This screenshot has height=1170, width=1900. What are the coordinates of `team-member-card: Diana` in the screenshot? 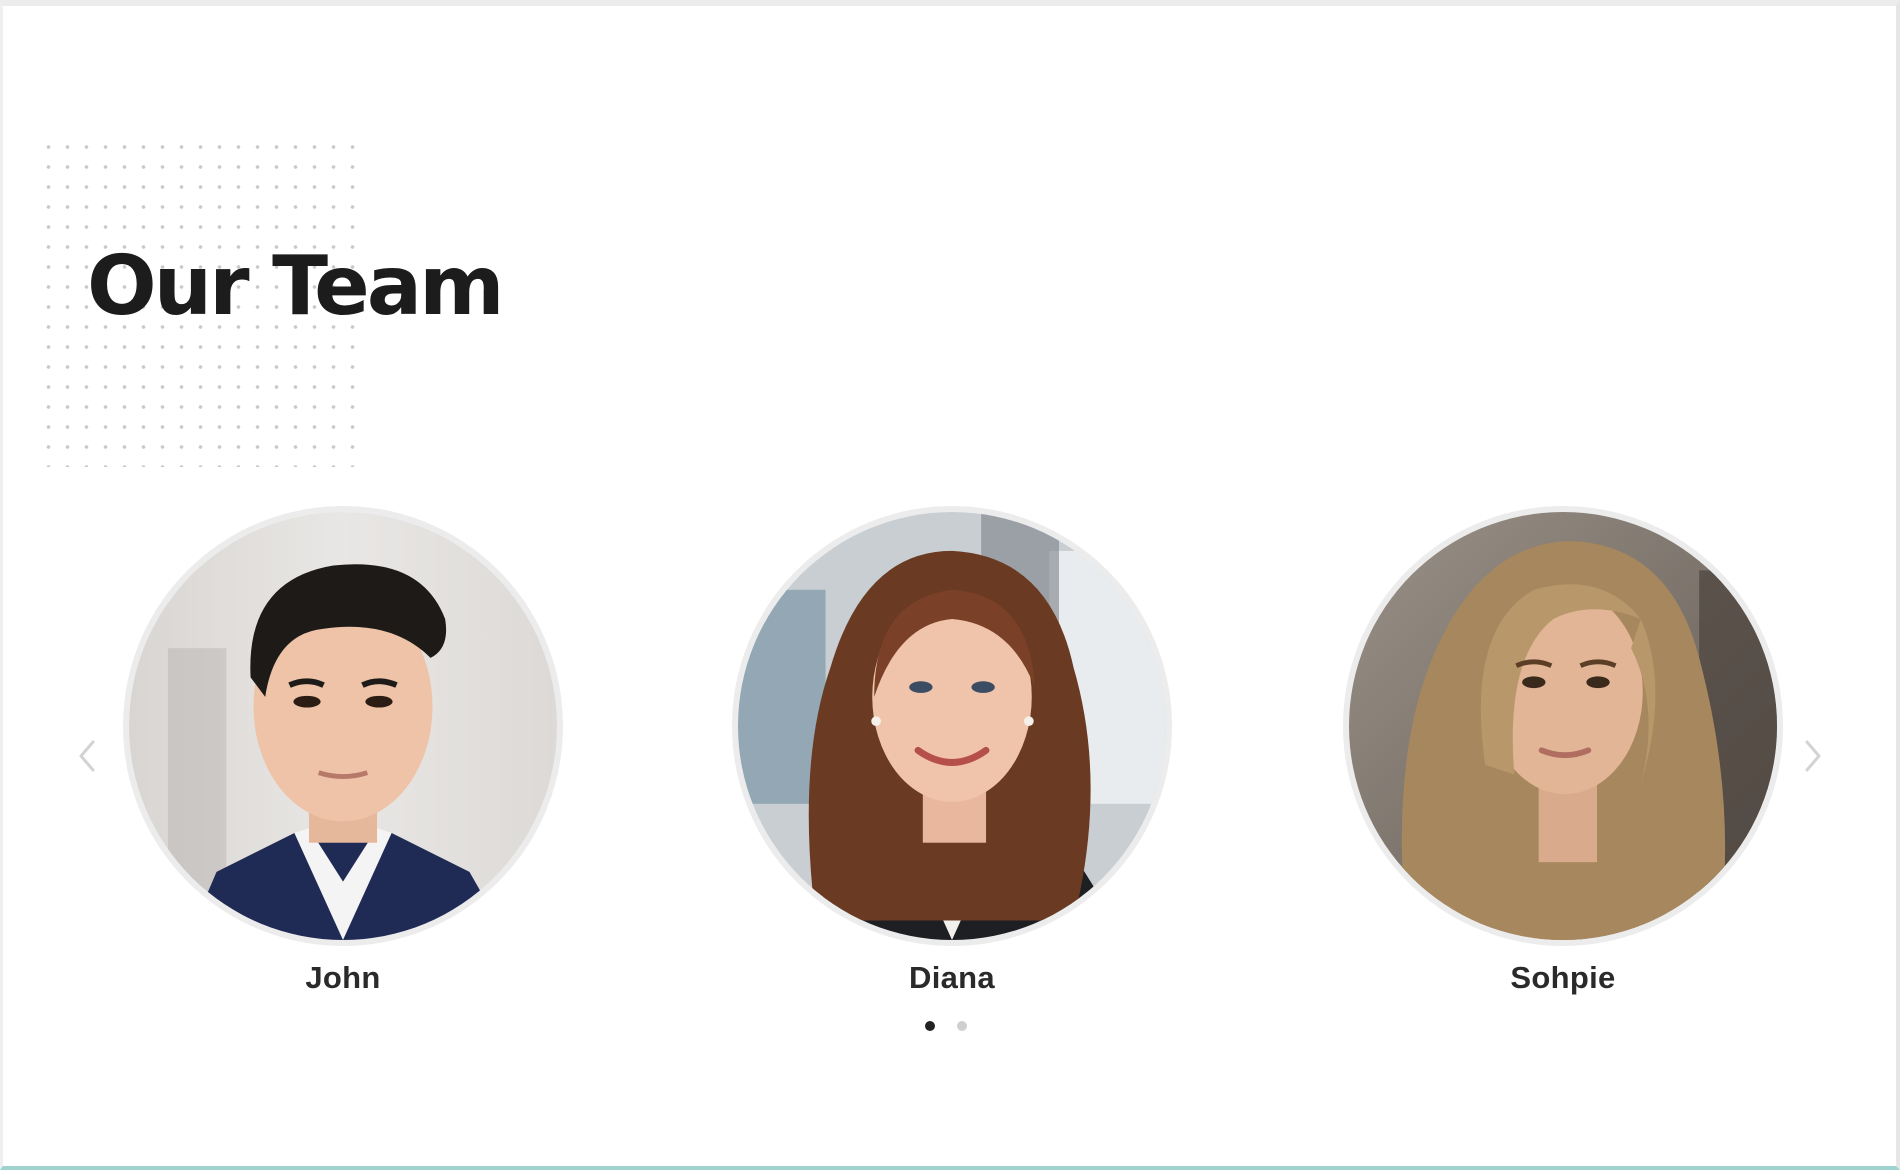 It's located at (952, 751).